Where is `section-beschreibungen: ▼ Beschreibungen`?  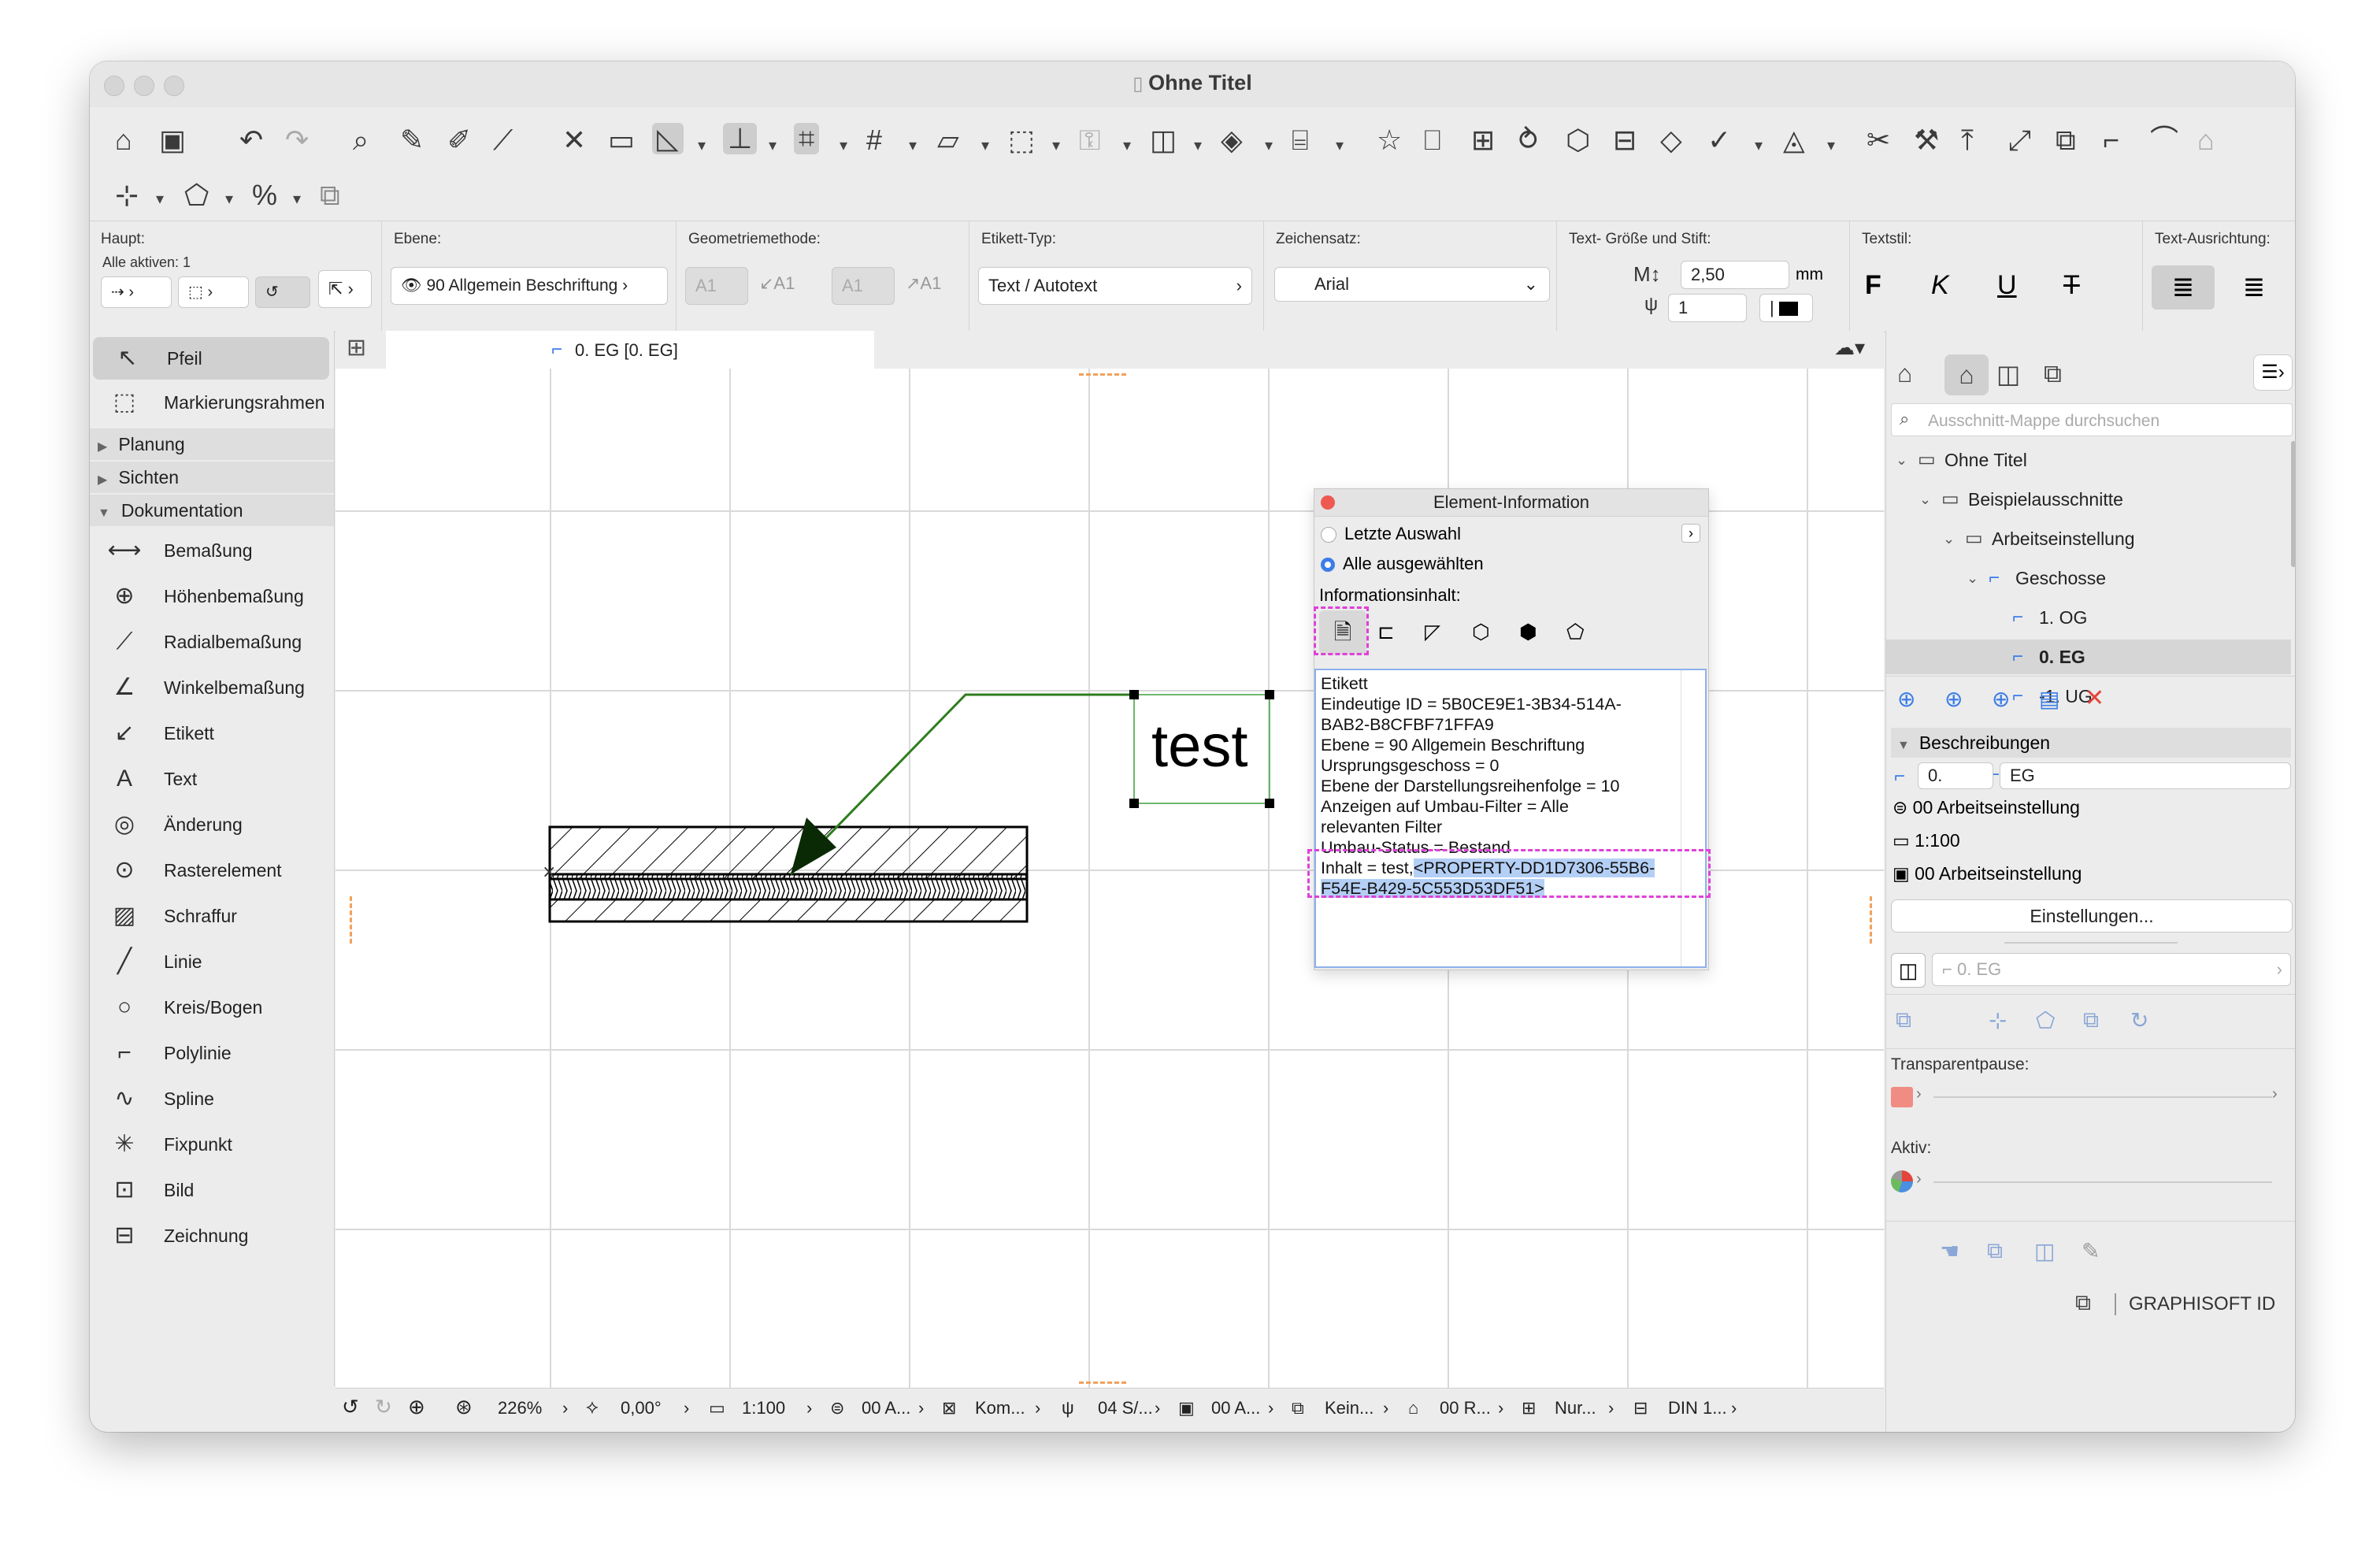 section-beschreibungen: ▼ Beschreibungen is located at coordinates (2091, 743).